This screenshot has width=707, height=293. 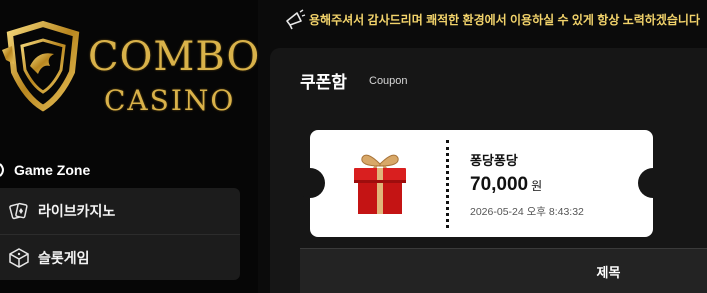 I want to click on coupon-amount-value: 70,000, so click(x=499, y=184).